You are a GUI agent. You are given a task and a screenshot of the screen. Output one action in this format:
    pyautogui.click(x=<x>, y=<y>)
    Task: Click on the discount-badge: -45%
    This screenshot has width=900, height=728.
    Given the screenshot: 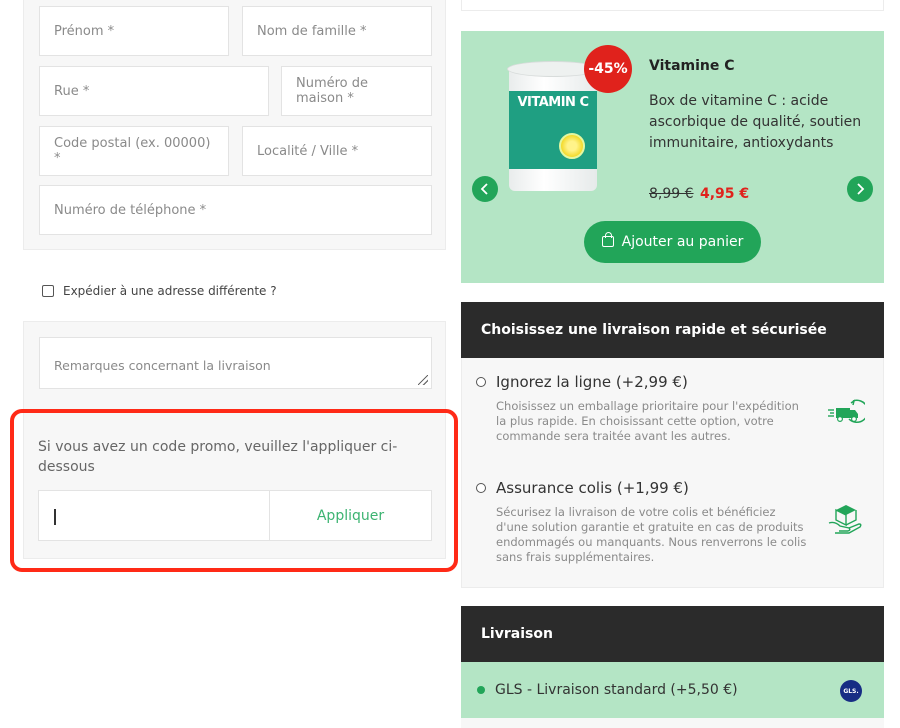 What is the action you would take?
    pyautogui.click(x=608, y=69)
    